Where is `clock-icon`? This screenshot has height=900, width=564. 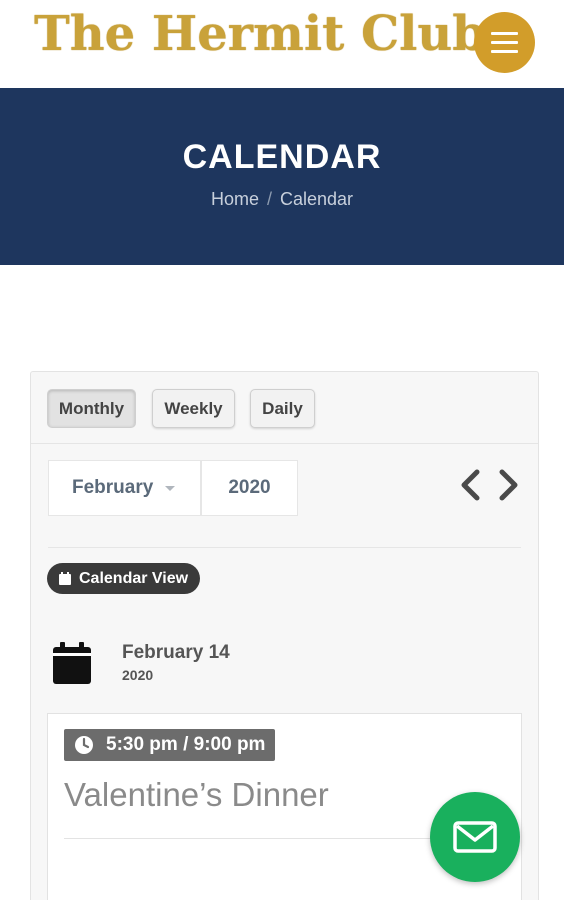 clock-icon is located at coordinates (84, 745).